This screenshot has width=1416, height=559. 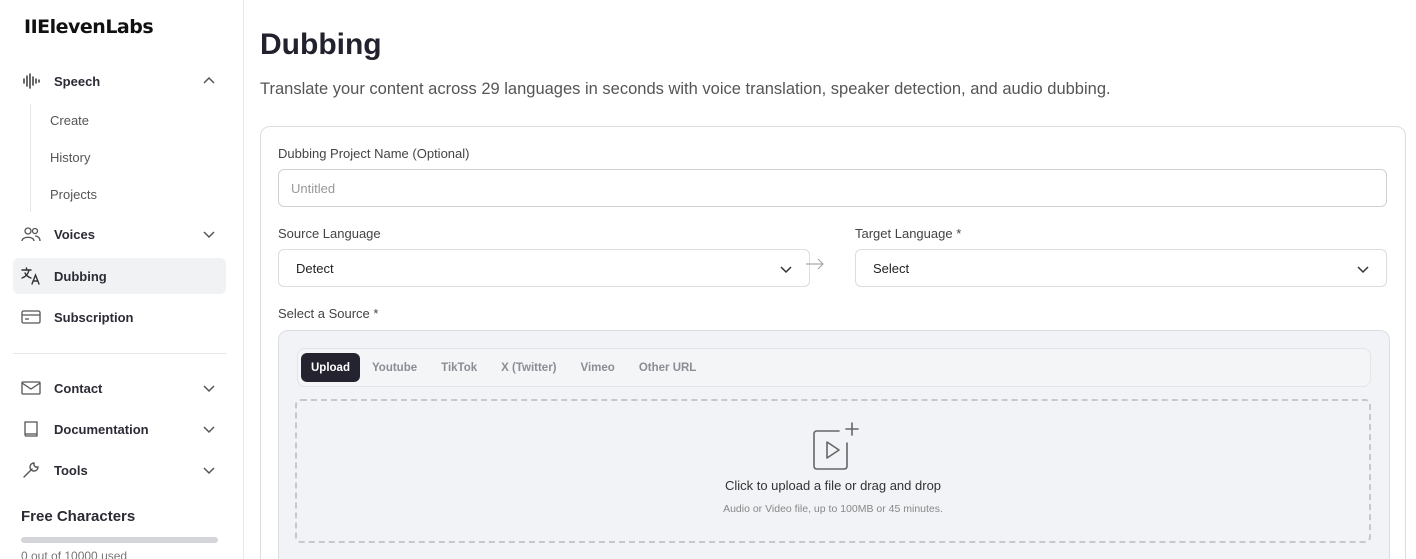 What do you see at coordinates (832, 188) in the screenshot?
I see `project-name-input` at bounding box center [832, 188].